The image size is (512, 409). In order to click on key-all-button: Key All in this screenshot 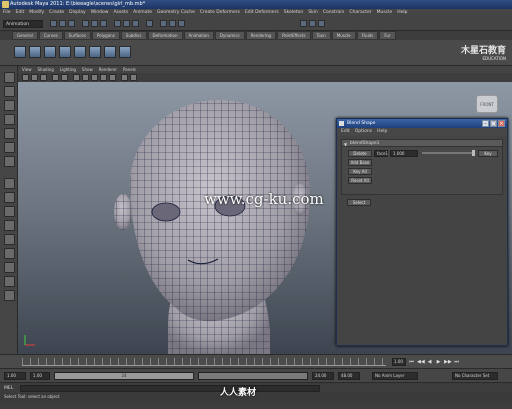, I will do `click(360, 171)`.